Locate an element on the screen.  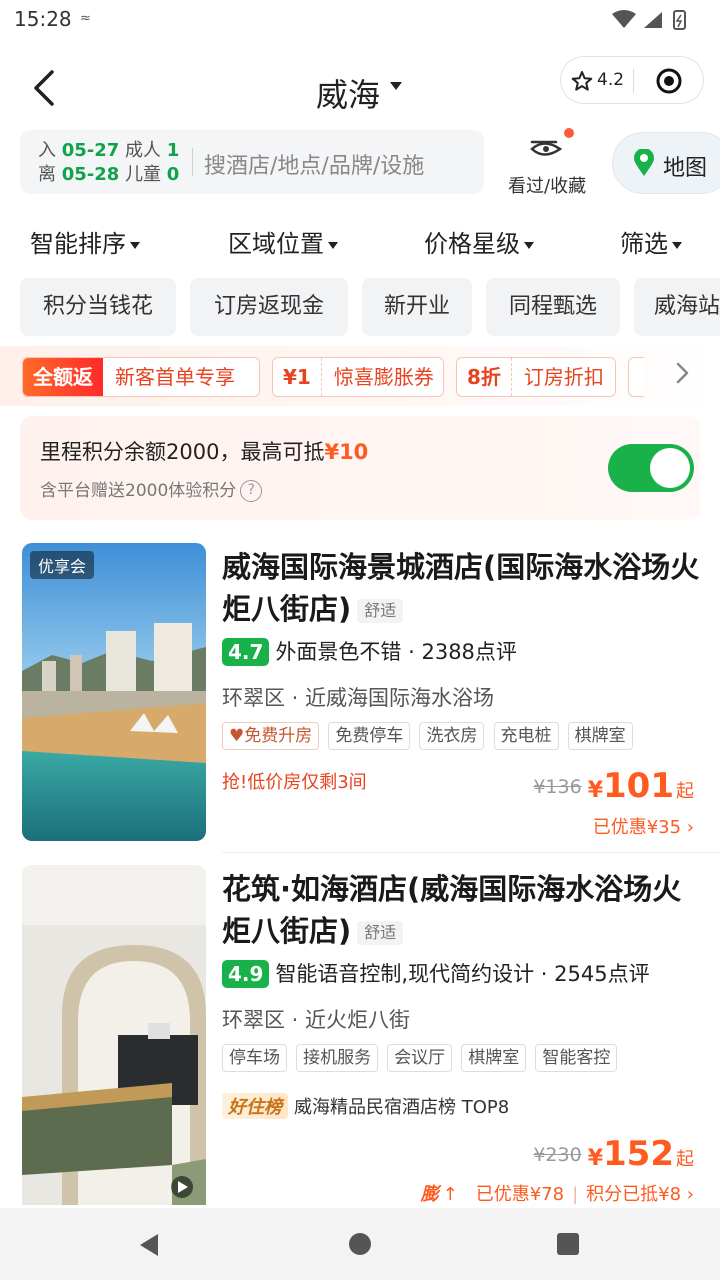
hotel-tags: ♥免费升房 免费停车 洗衣房 充电桩 棋牌室 is located at coordinates (429, 736).